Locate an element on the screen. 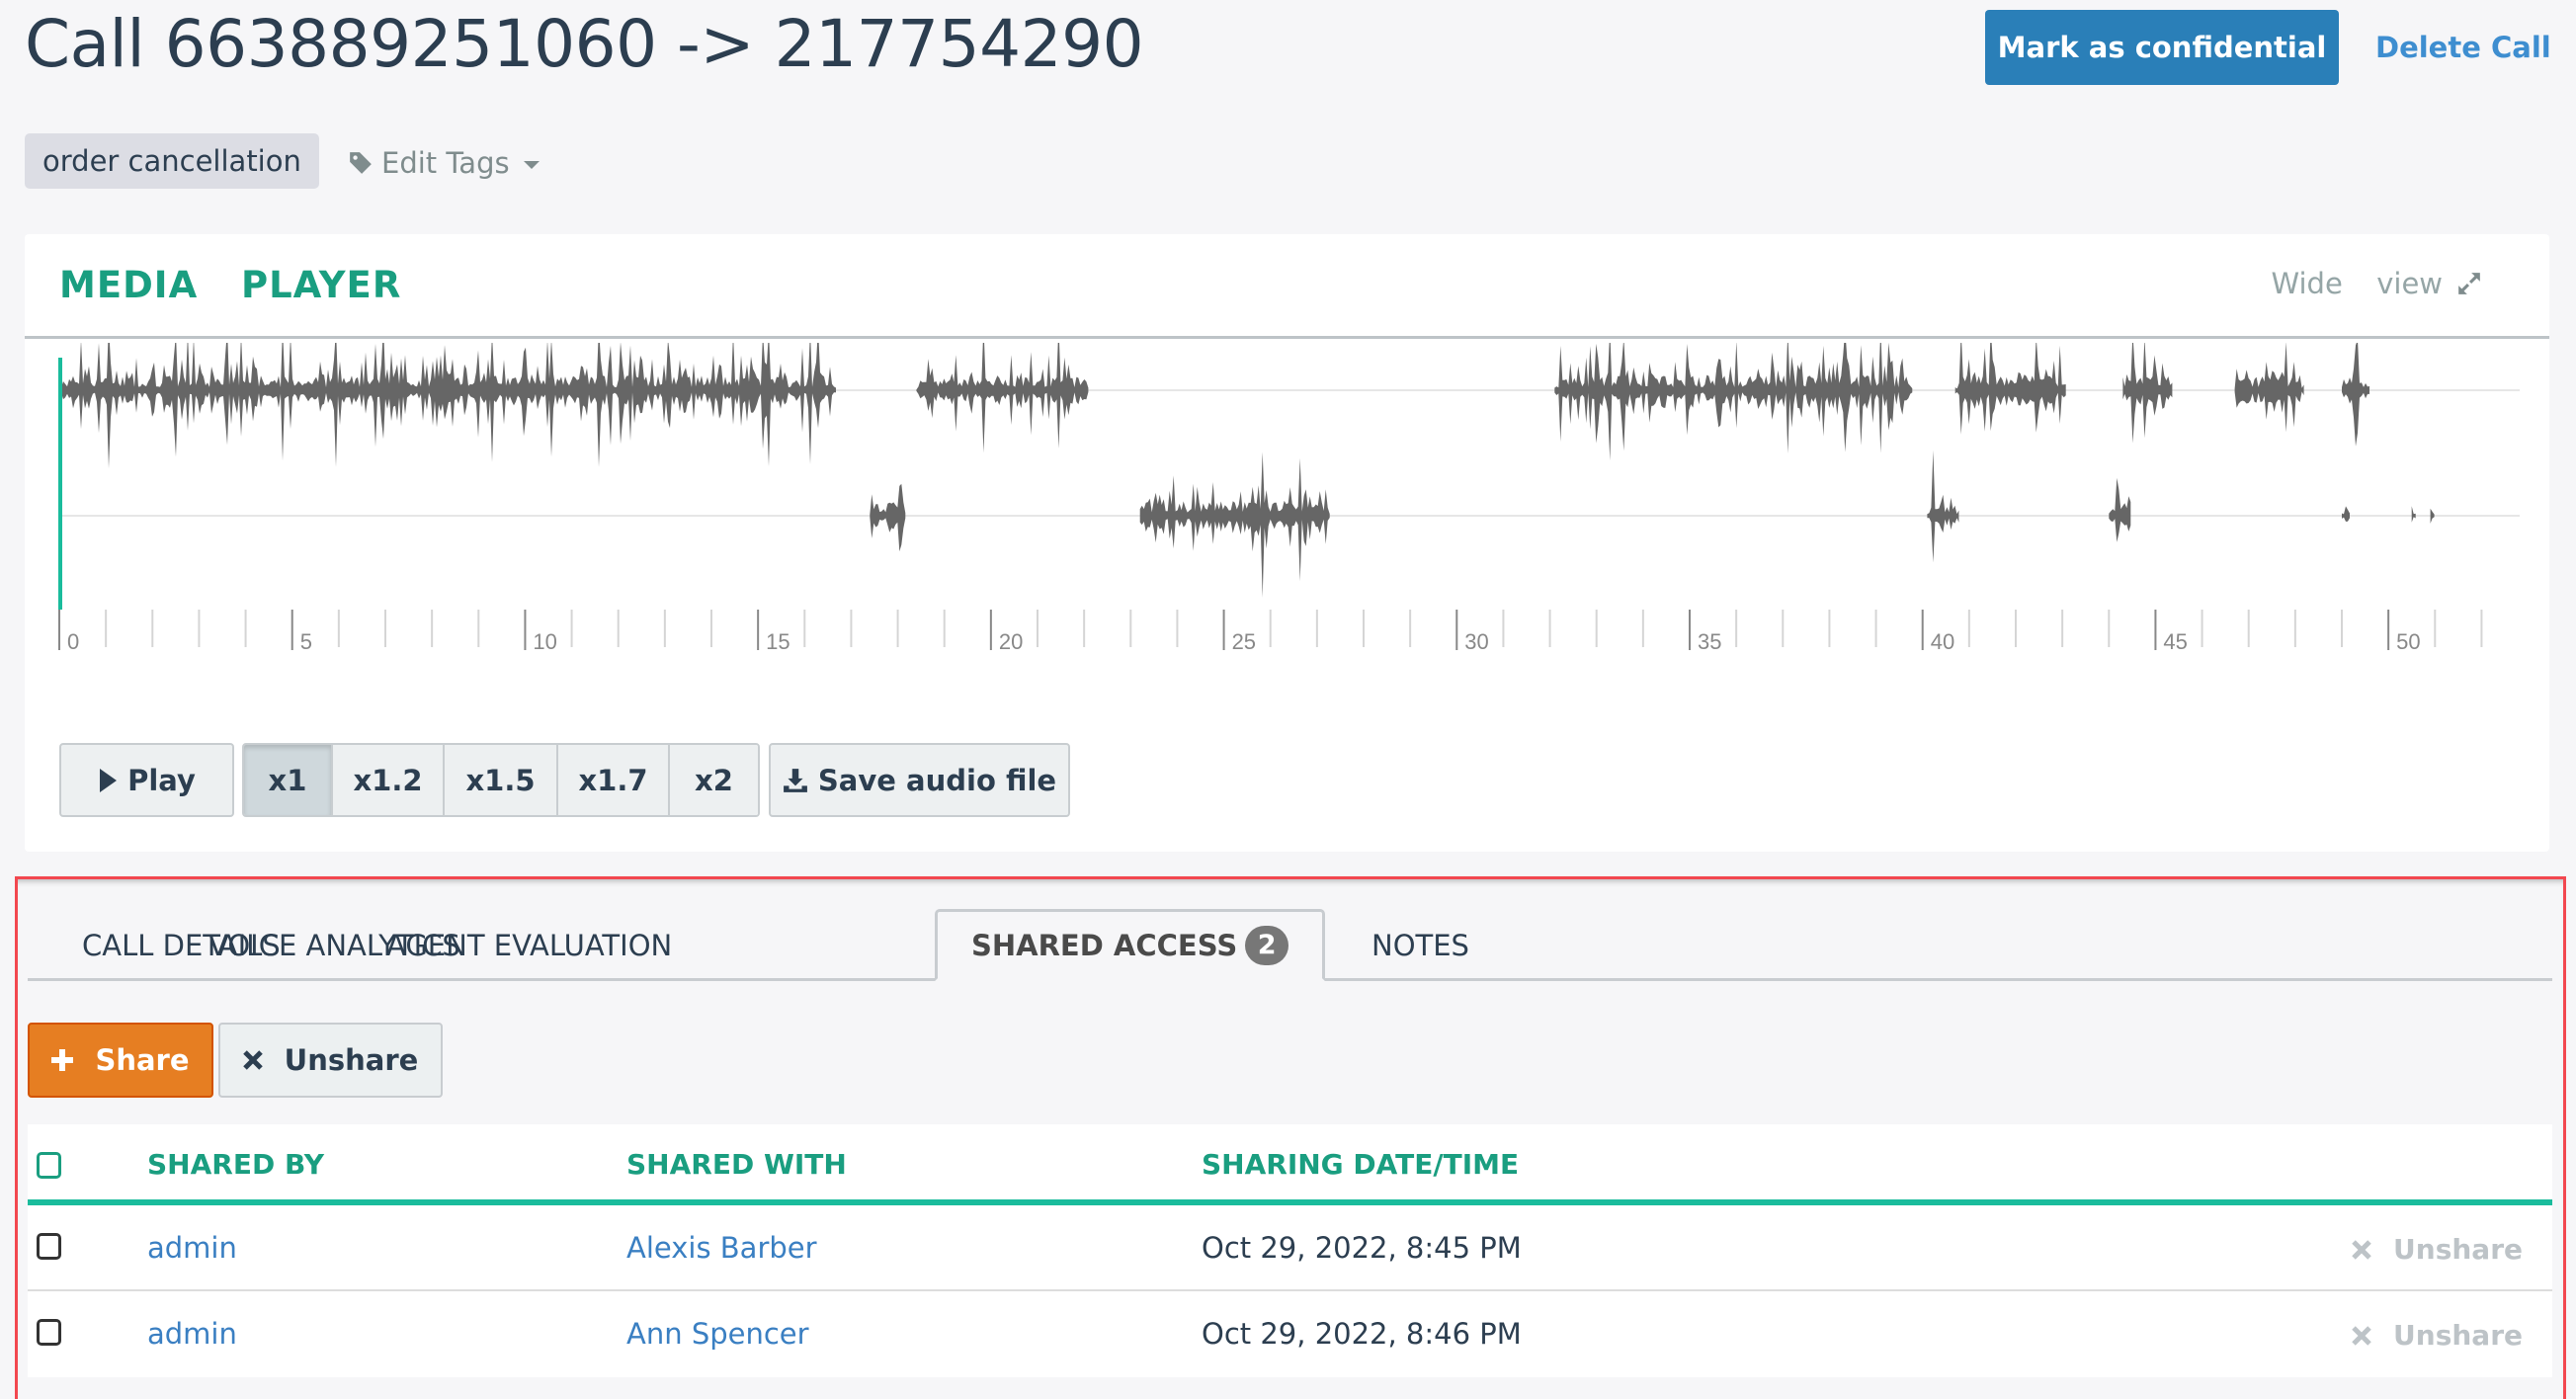 This screenshot has width=2576, height=1399. tick-label: 20 is located at coordinates (1011, 641).